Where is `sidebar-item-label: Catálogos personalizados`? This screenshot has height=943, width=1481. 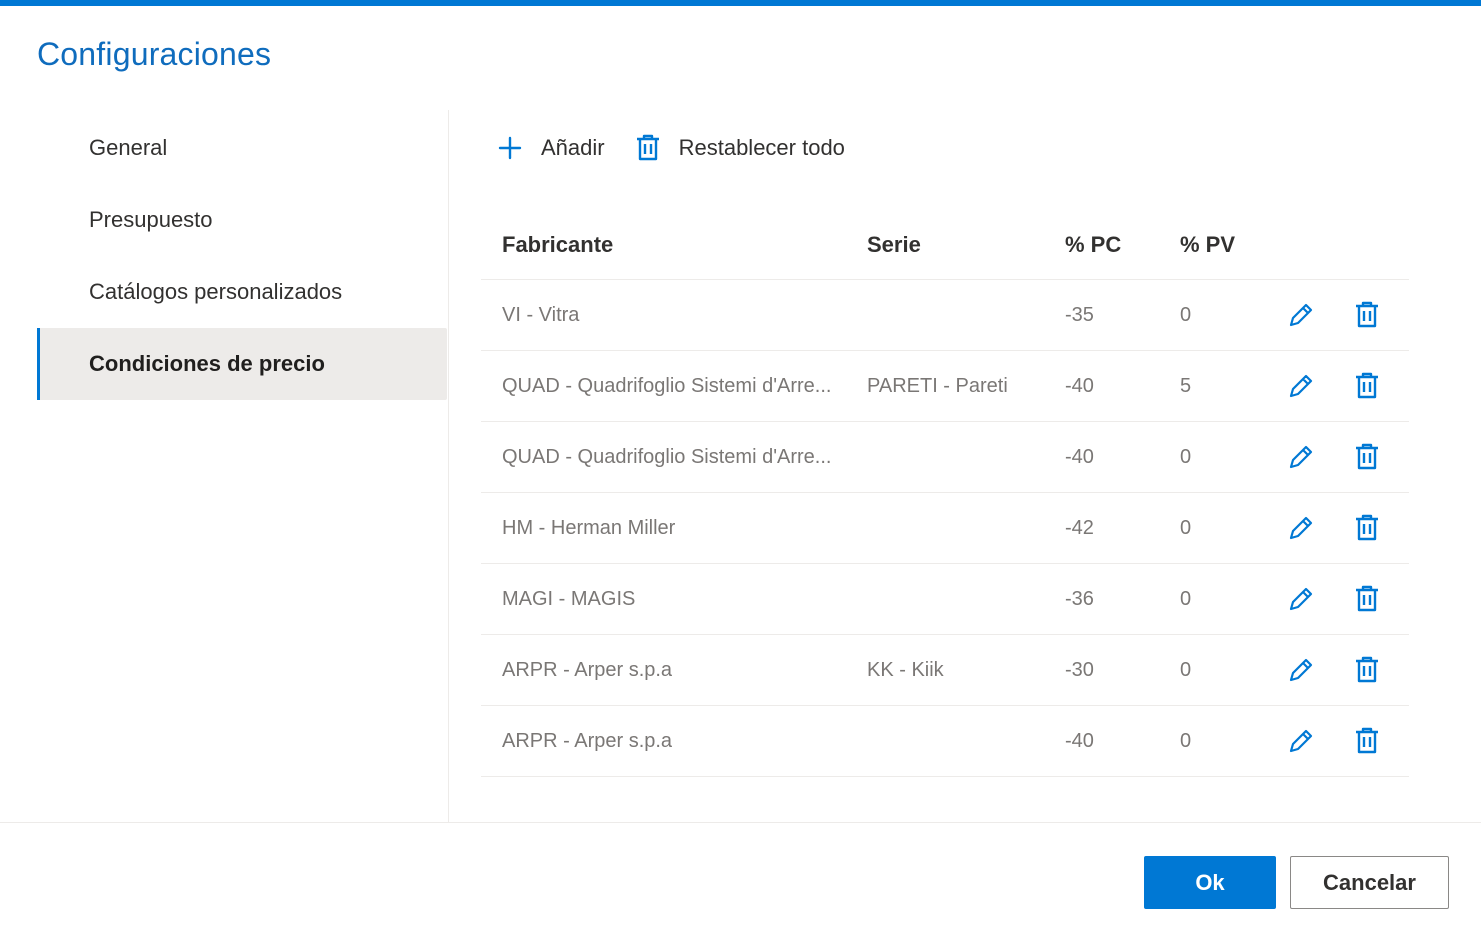 sidebar-item-label: Catálogos personalizados is located at coordinates (216, 291).